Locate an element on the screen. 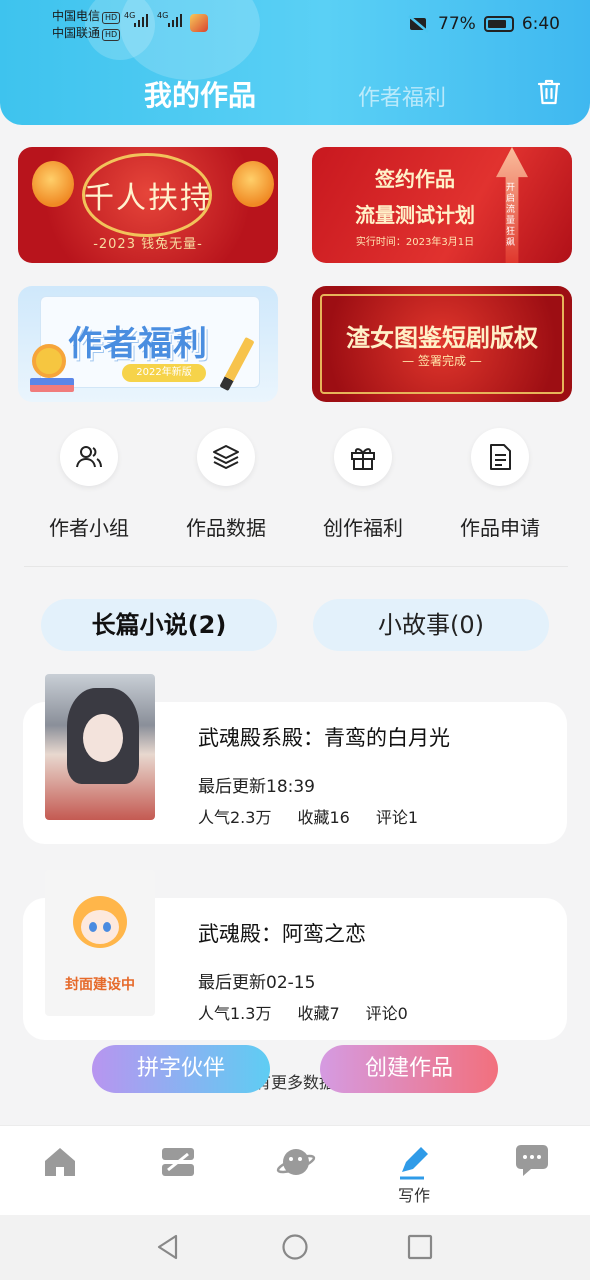  banner-author-welfare: 作者福利 2022年新版 is located at coordinates (148, 344).